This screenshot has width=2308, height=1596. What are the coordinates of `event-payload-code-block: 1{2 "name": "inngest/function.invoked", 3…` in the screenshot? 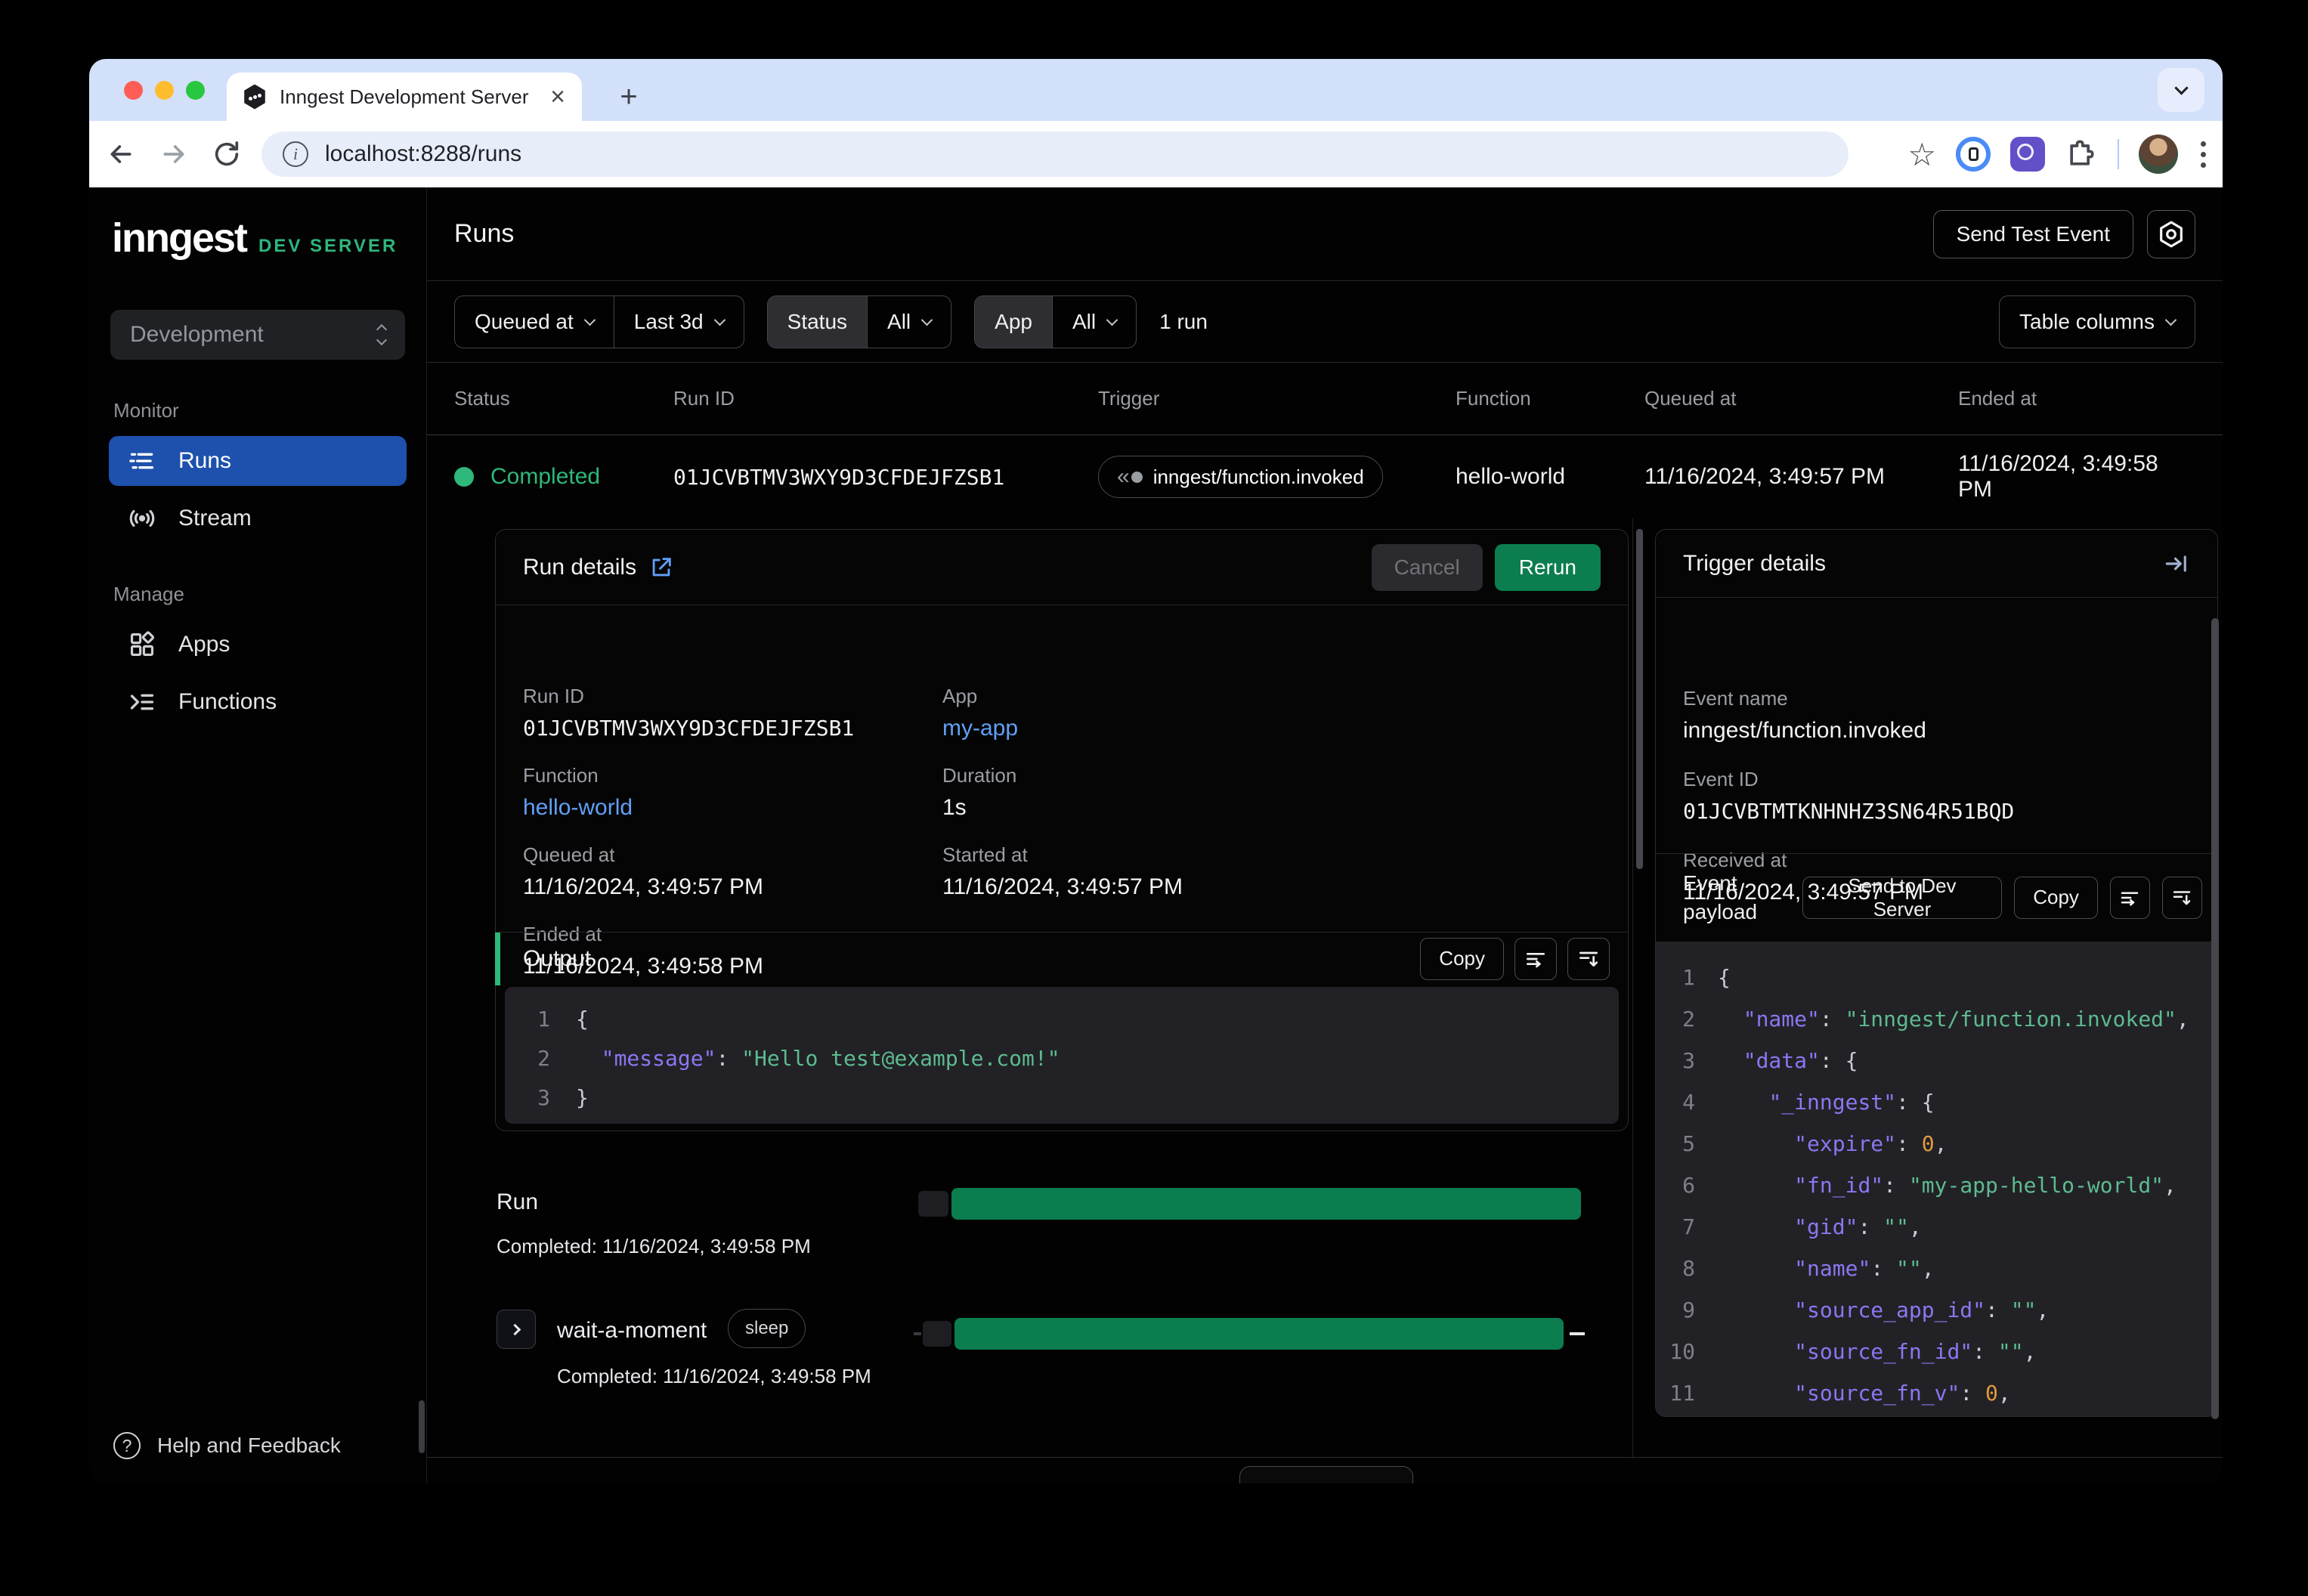 It's located at (1936, 1179).